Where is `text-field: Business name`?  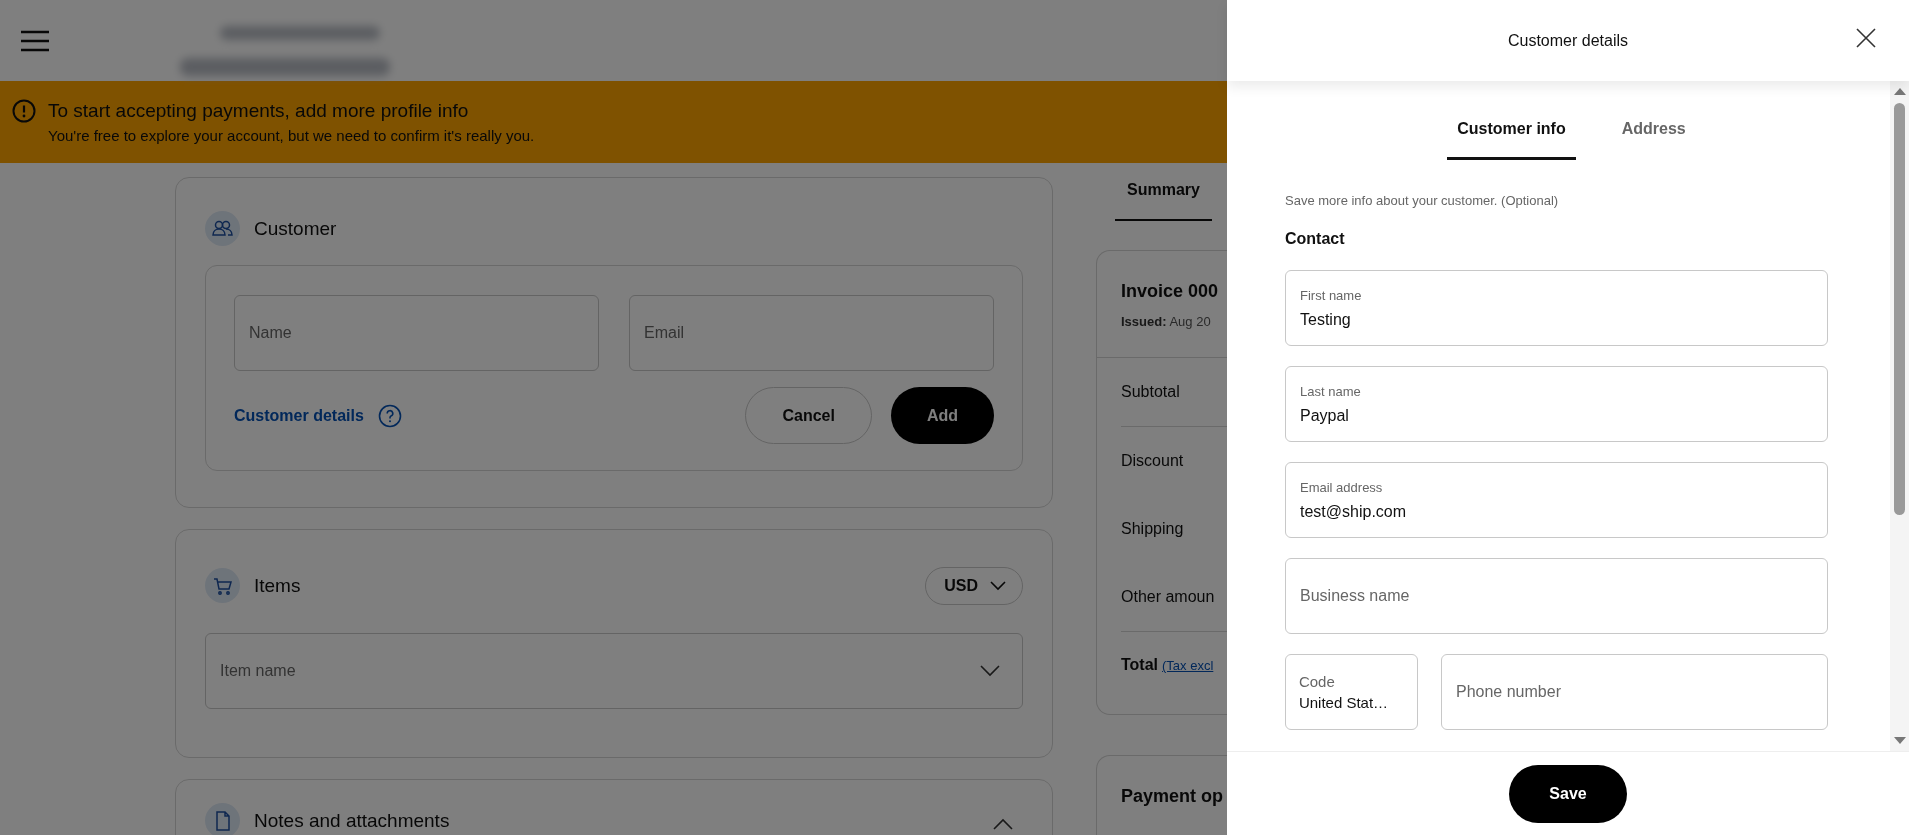 text-field: Business name is located at coordinates (1556, 596).